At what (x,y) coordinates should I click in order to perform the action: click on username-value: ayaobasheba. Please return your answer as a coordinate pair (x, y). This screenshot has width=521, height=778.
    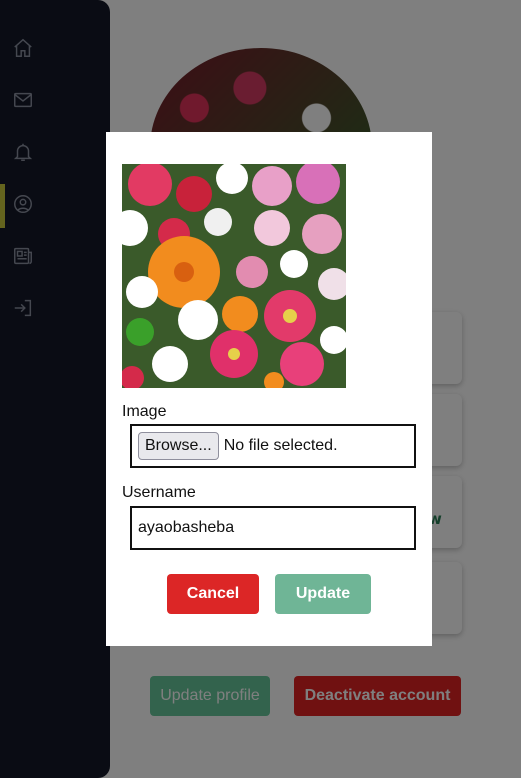
    Looking at the image, I should click on (186, 527).